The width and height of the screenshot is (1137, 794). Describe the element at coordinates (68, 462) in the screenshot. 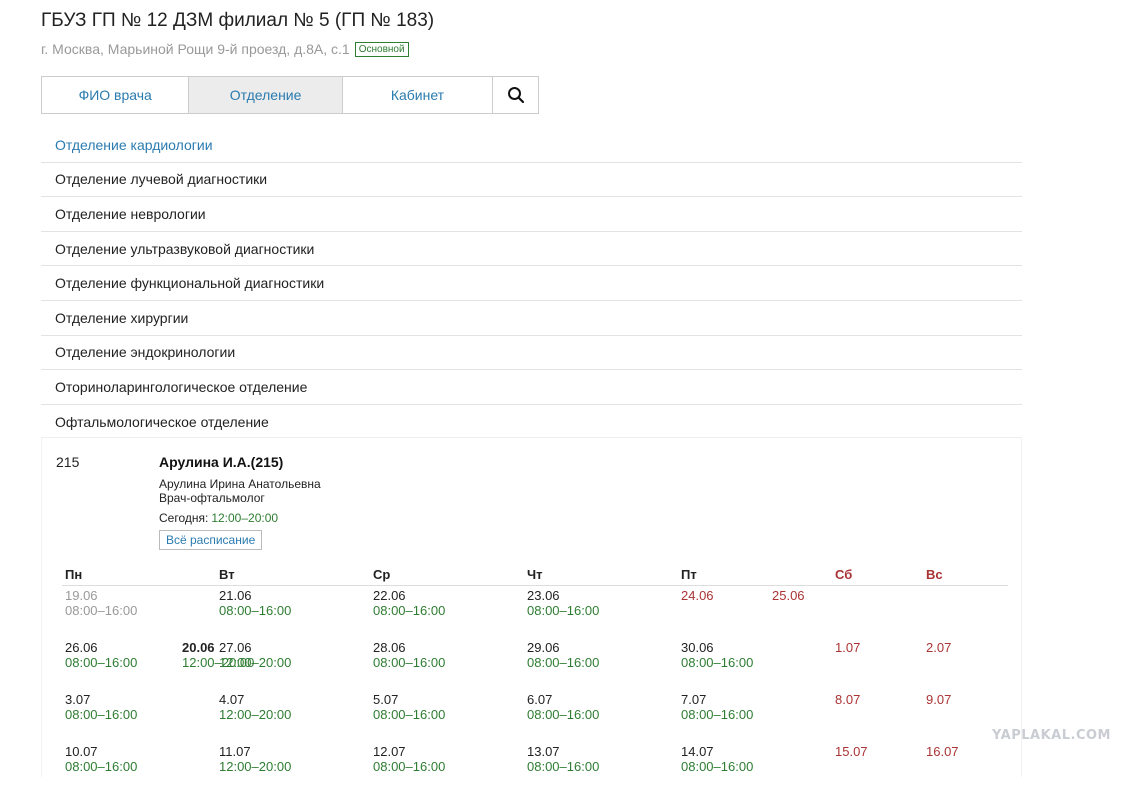

I see `cabinet-number: 215` at that location.